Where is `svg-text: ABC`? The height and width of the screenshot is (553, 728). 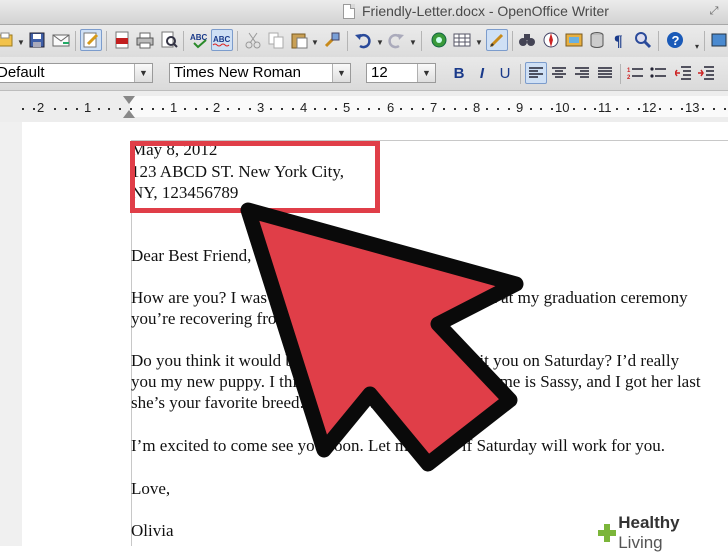
svg-text: ABC is located at coordinates (222, 39).